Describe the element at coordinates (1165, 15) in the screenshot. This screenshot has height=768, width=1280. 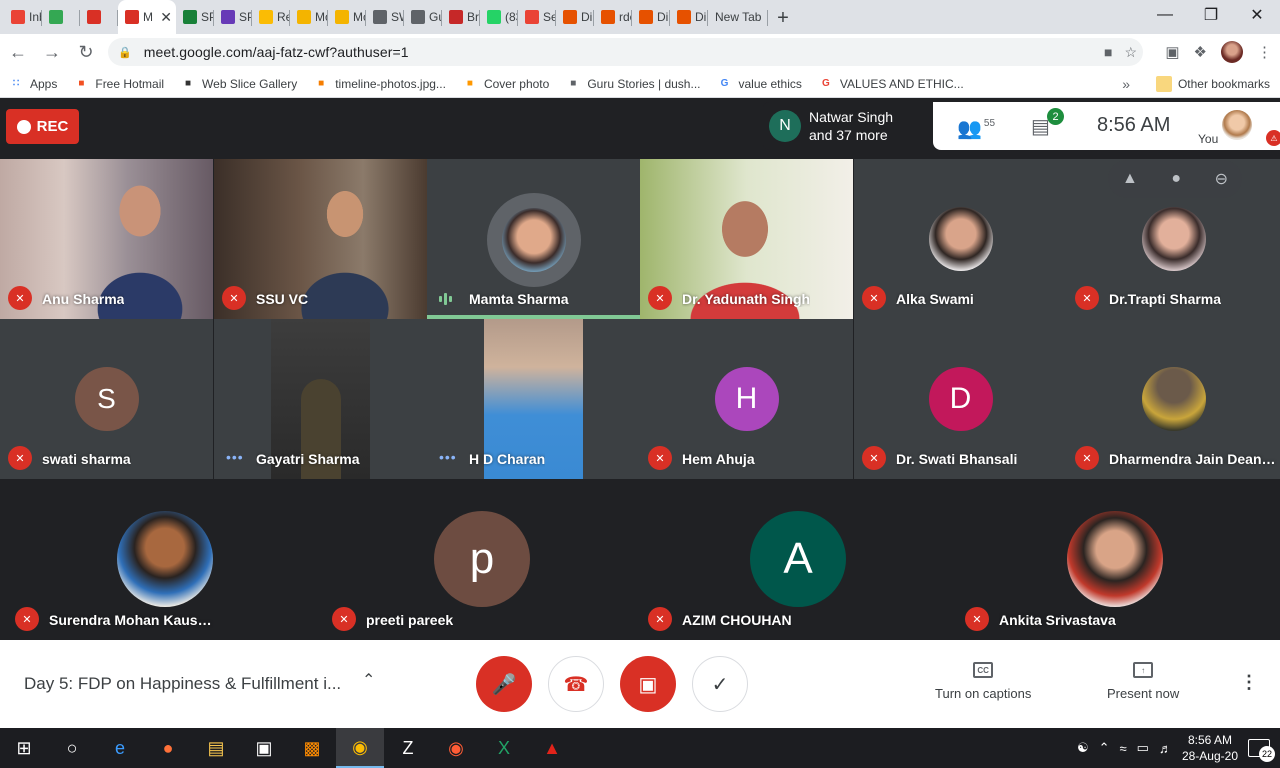
I see `minimize-button: —` at that location.